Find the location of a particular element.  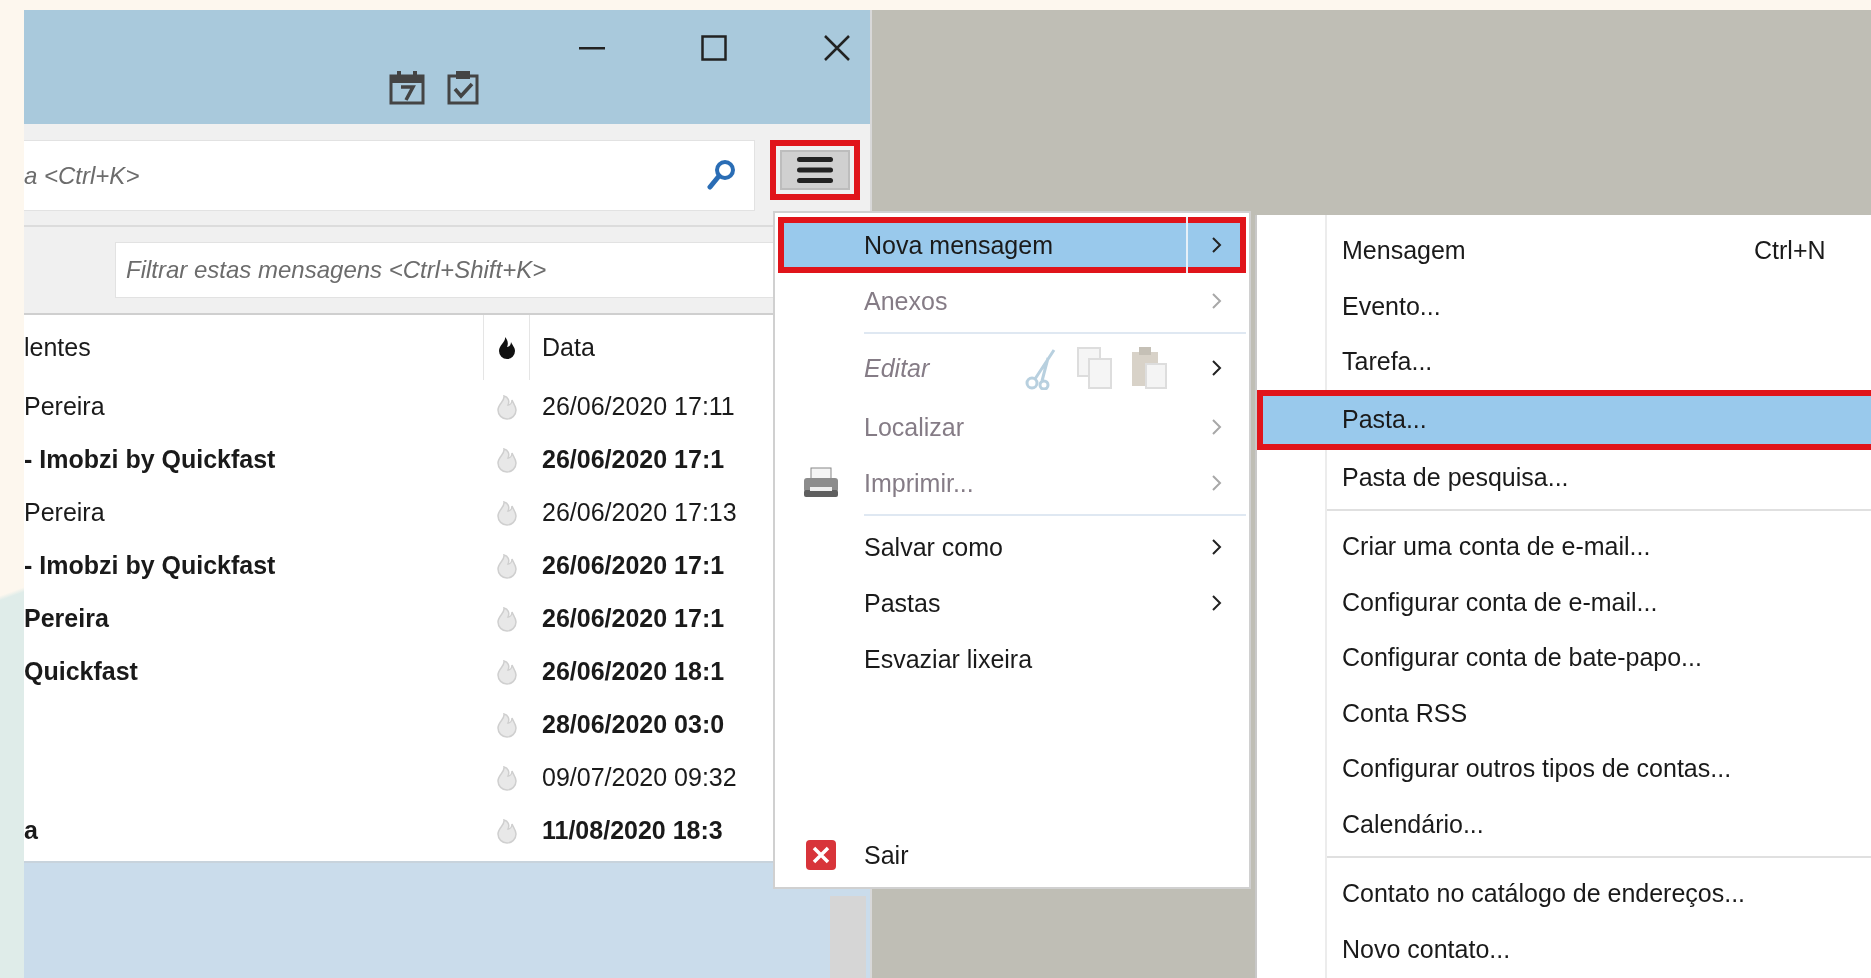

maximize-icon is located at coordinates (714, 48).